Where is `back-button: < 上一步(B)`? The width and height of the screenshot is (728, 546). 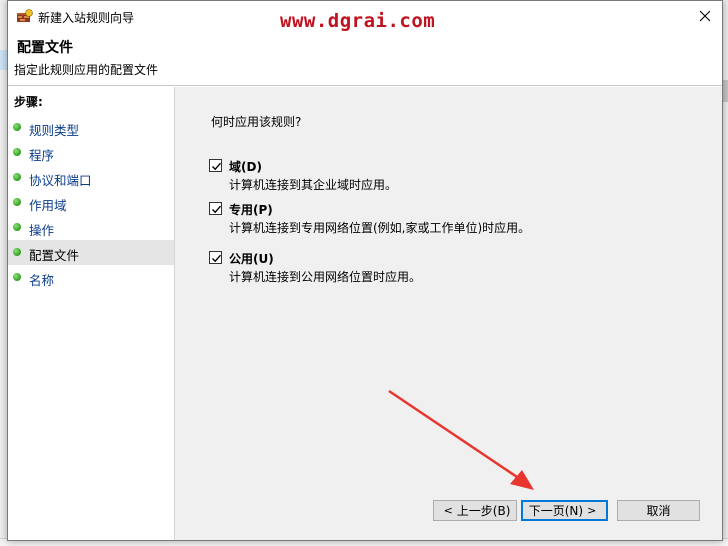
back-button: < 上一步(B) is located at coordinates (475, 510).